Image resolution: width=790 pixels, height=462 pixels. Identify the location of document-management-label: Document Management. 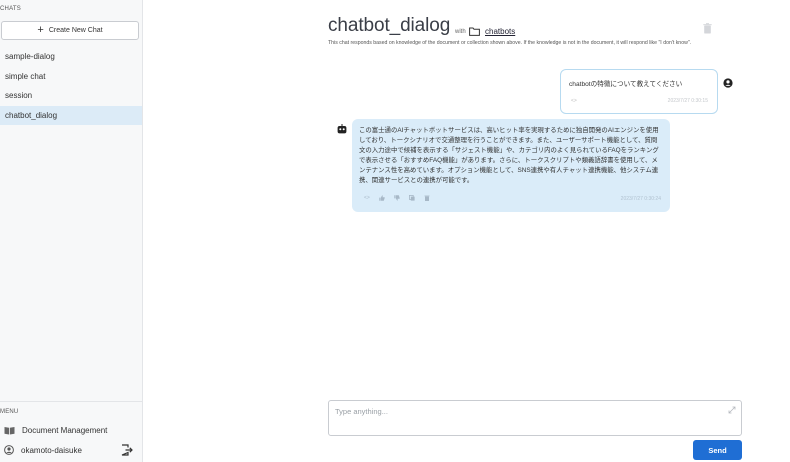
(65, 430).